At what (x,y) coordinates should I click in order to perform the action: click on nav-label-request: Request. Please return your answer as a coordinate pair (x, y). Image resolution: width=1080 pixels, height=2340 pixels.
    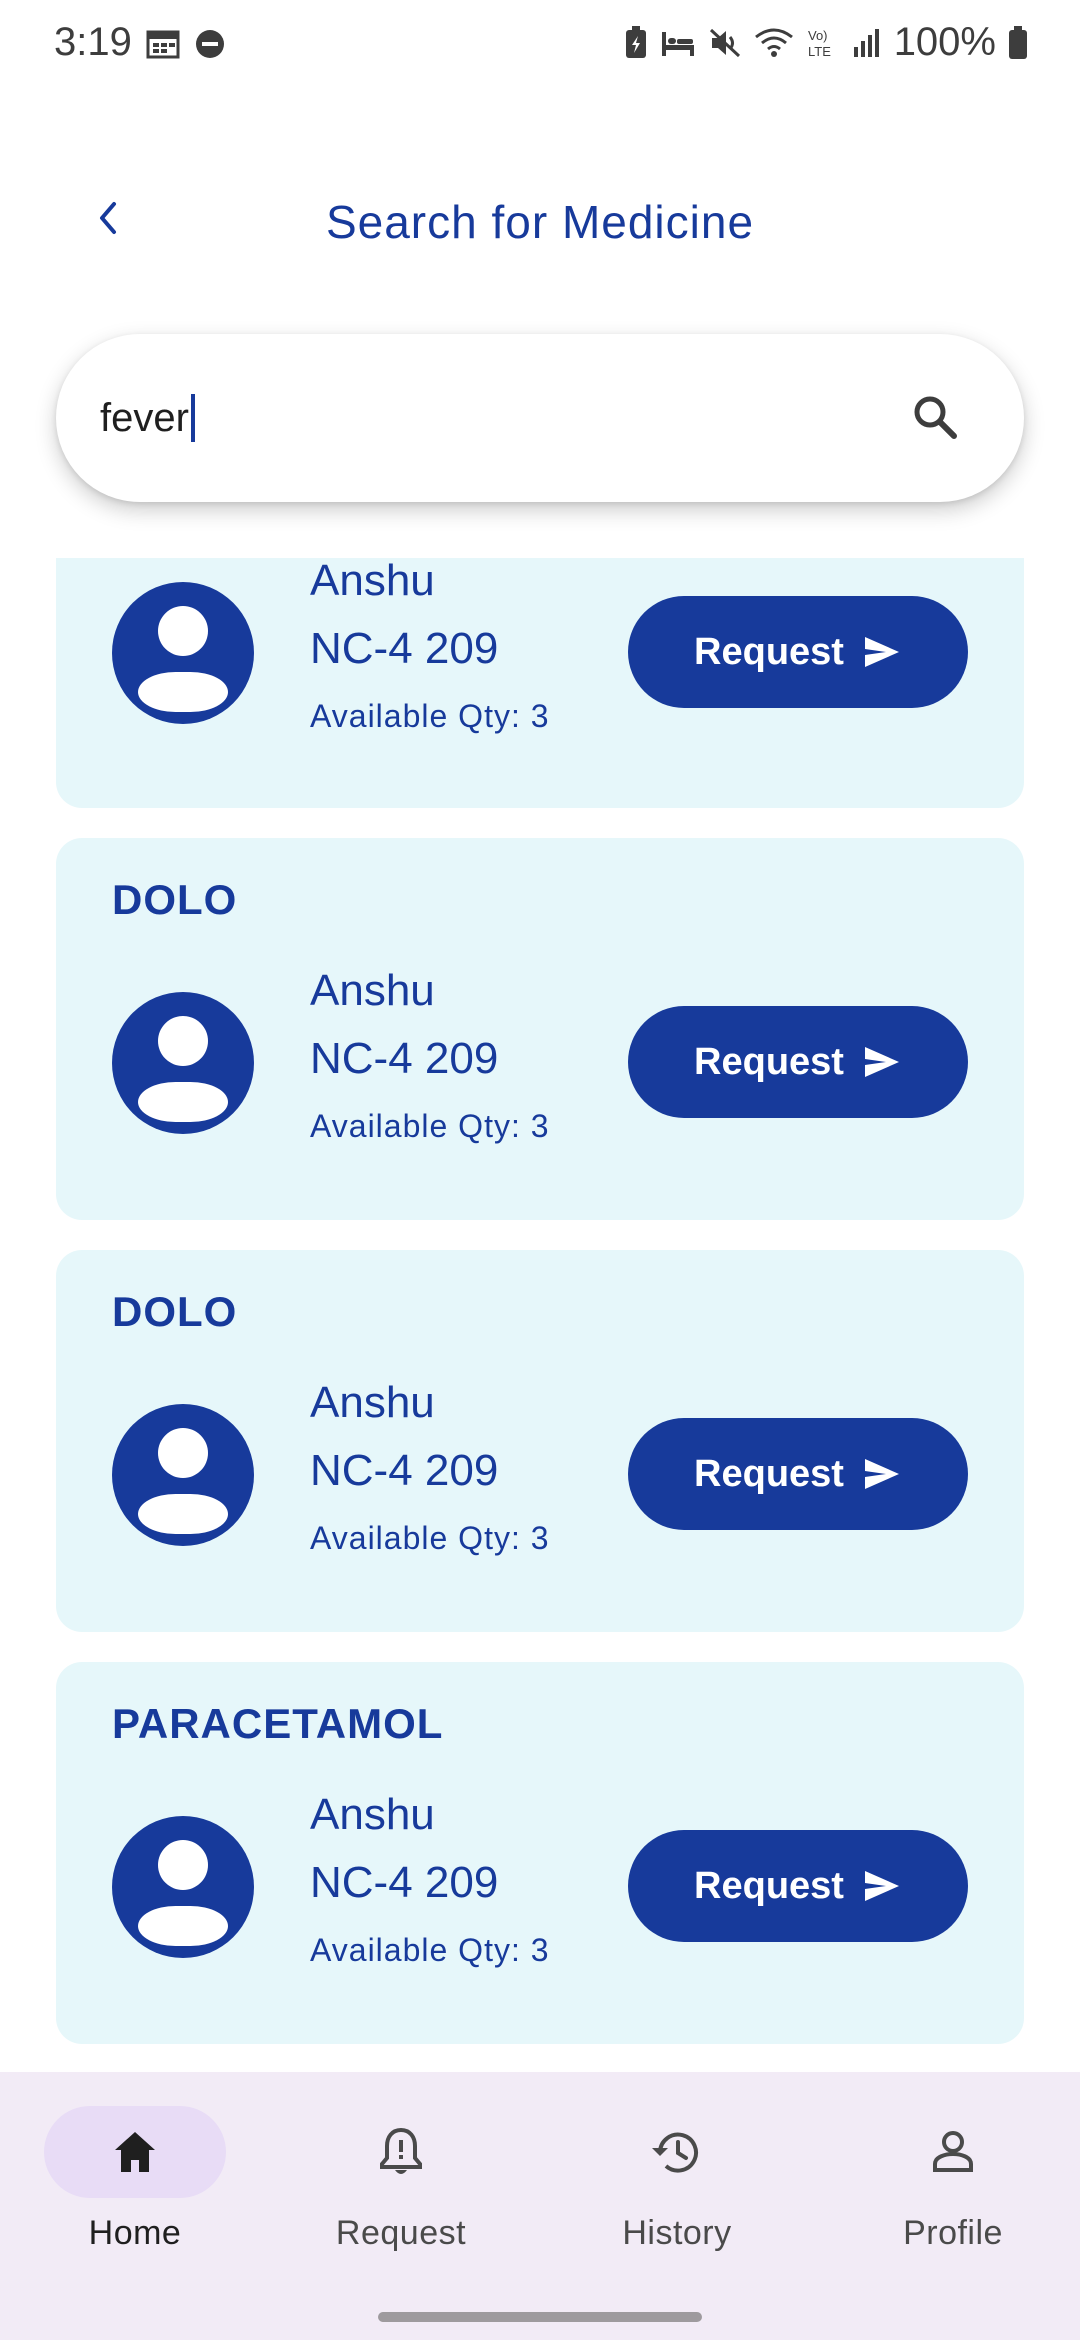
    Looking at the image, I should click on (401, 2233).